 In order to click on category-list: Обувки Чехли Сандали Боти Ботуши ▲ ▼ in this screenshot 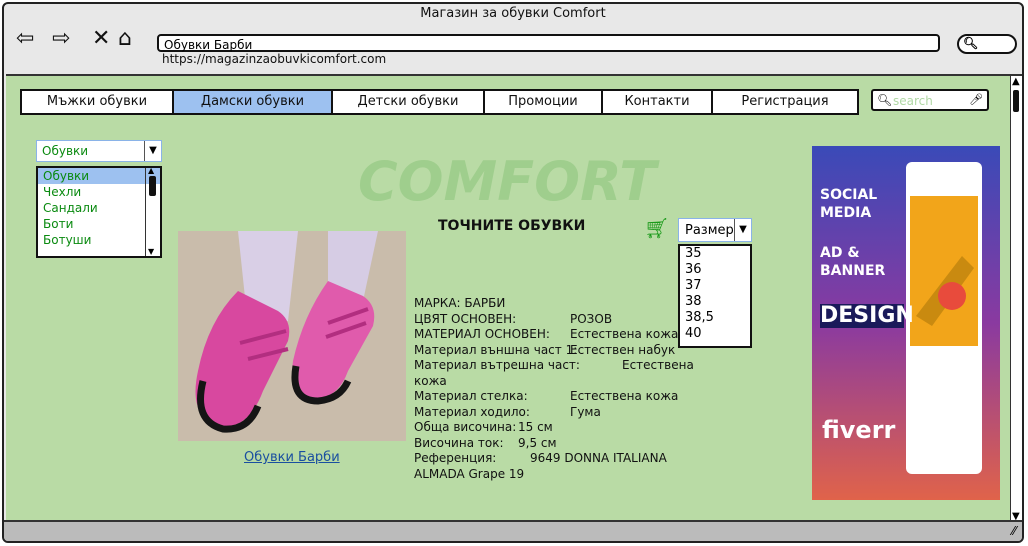, I will do `click(99, 212)`.